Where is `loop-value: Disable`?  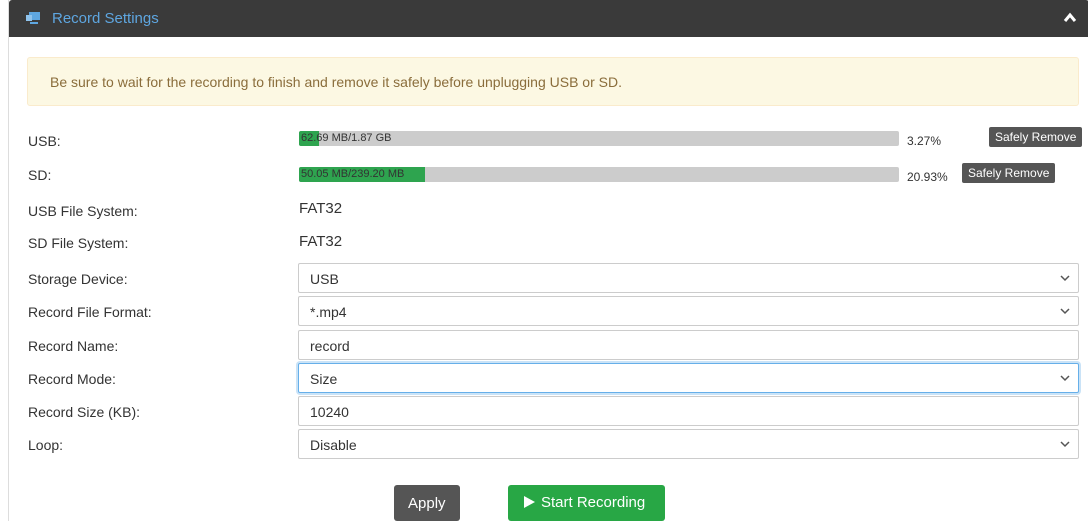 loop-value: Disable is located at coordinates (333, 445).